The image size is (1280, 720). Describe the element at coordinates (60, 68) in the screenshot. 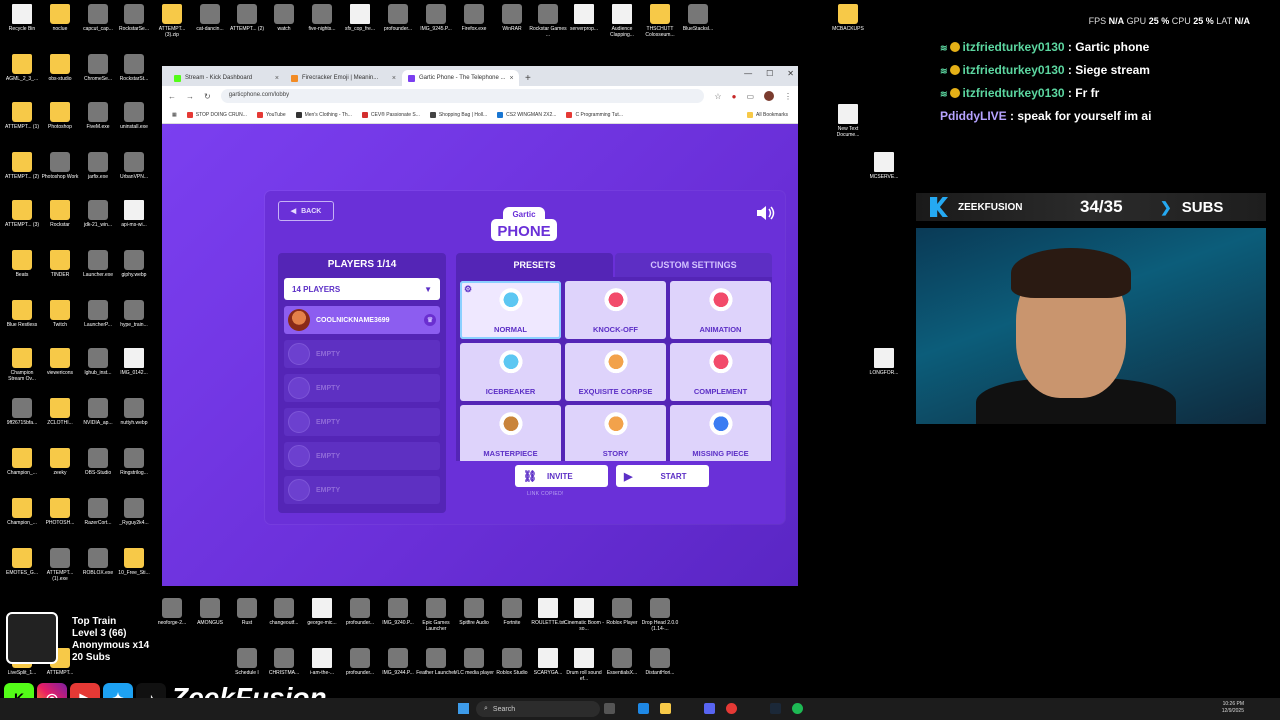

I see `desktop-icon: obs-studio` at that location.